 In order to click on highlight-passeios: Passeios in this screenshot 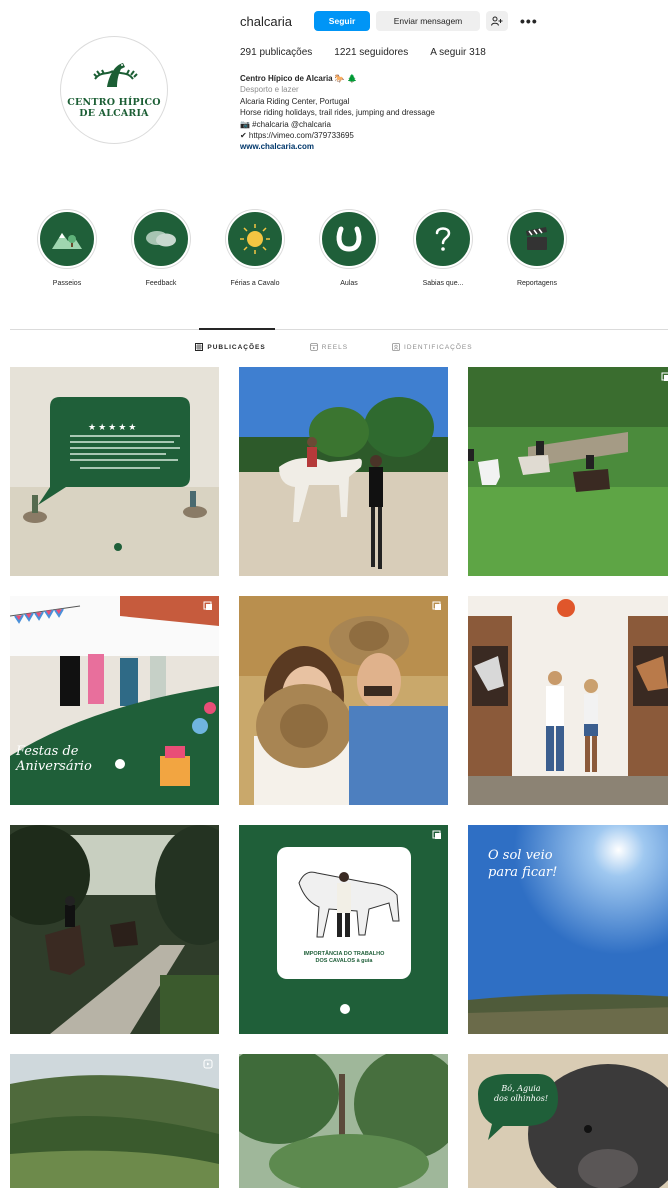, I will do `click(67, 248)`.